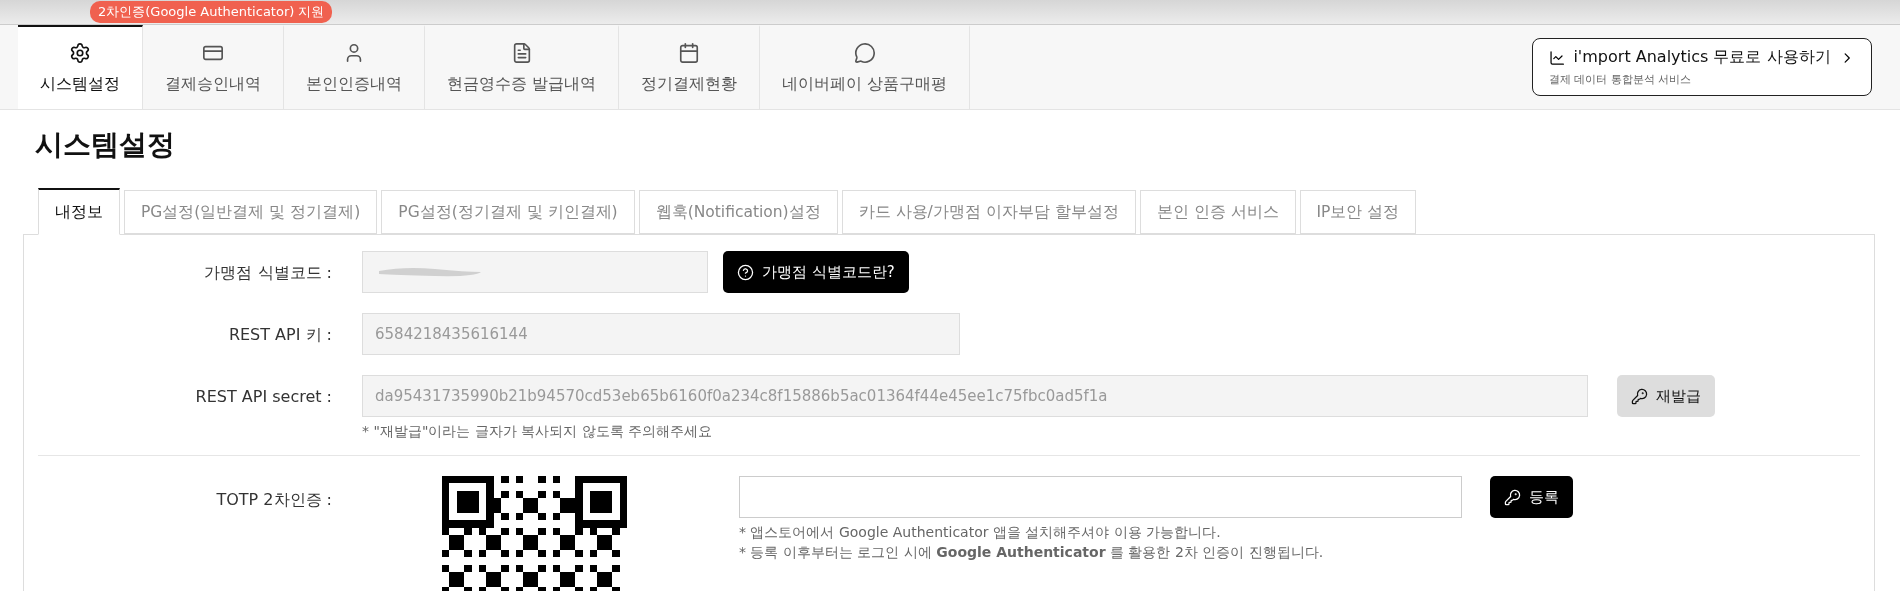 Image resolution: width=1900 pixels, height=608 pixels. Describe the element at coordinates (522, 67) in the screenshot. I see `nav-tab: 현금영수증 발급내역` at that location.